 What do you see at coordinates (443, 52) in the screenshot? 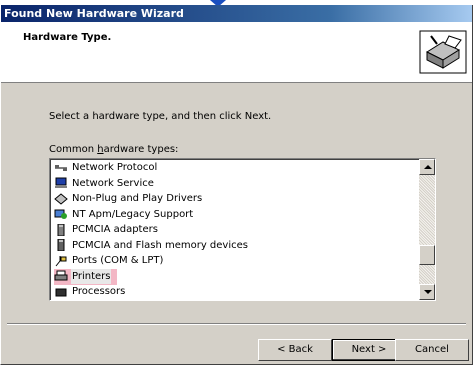
I see `hardware-wizard-icon` at bounding box center [443, 52].